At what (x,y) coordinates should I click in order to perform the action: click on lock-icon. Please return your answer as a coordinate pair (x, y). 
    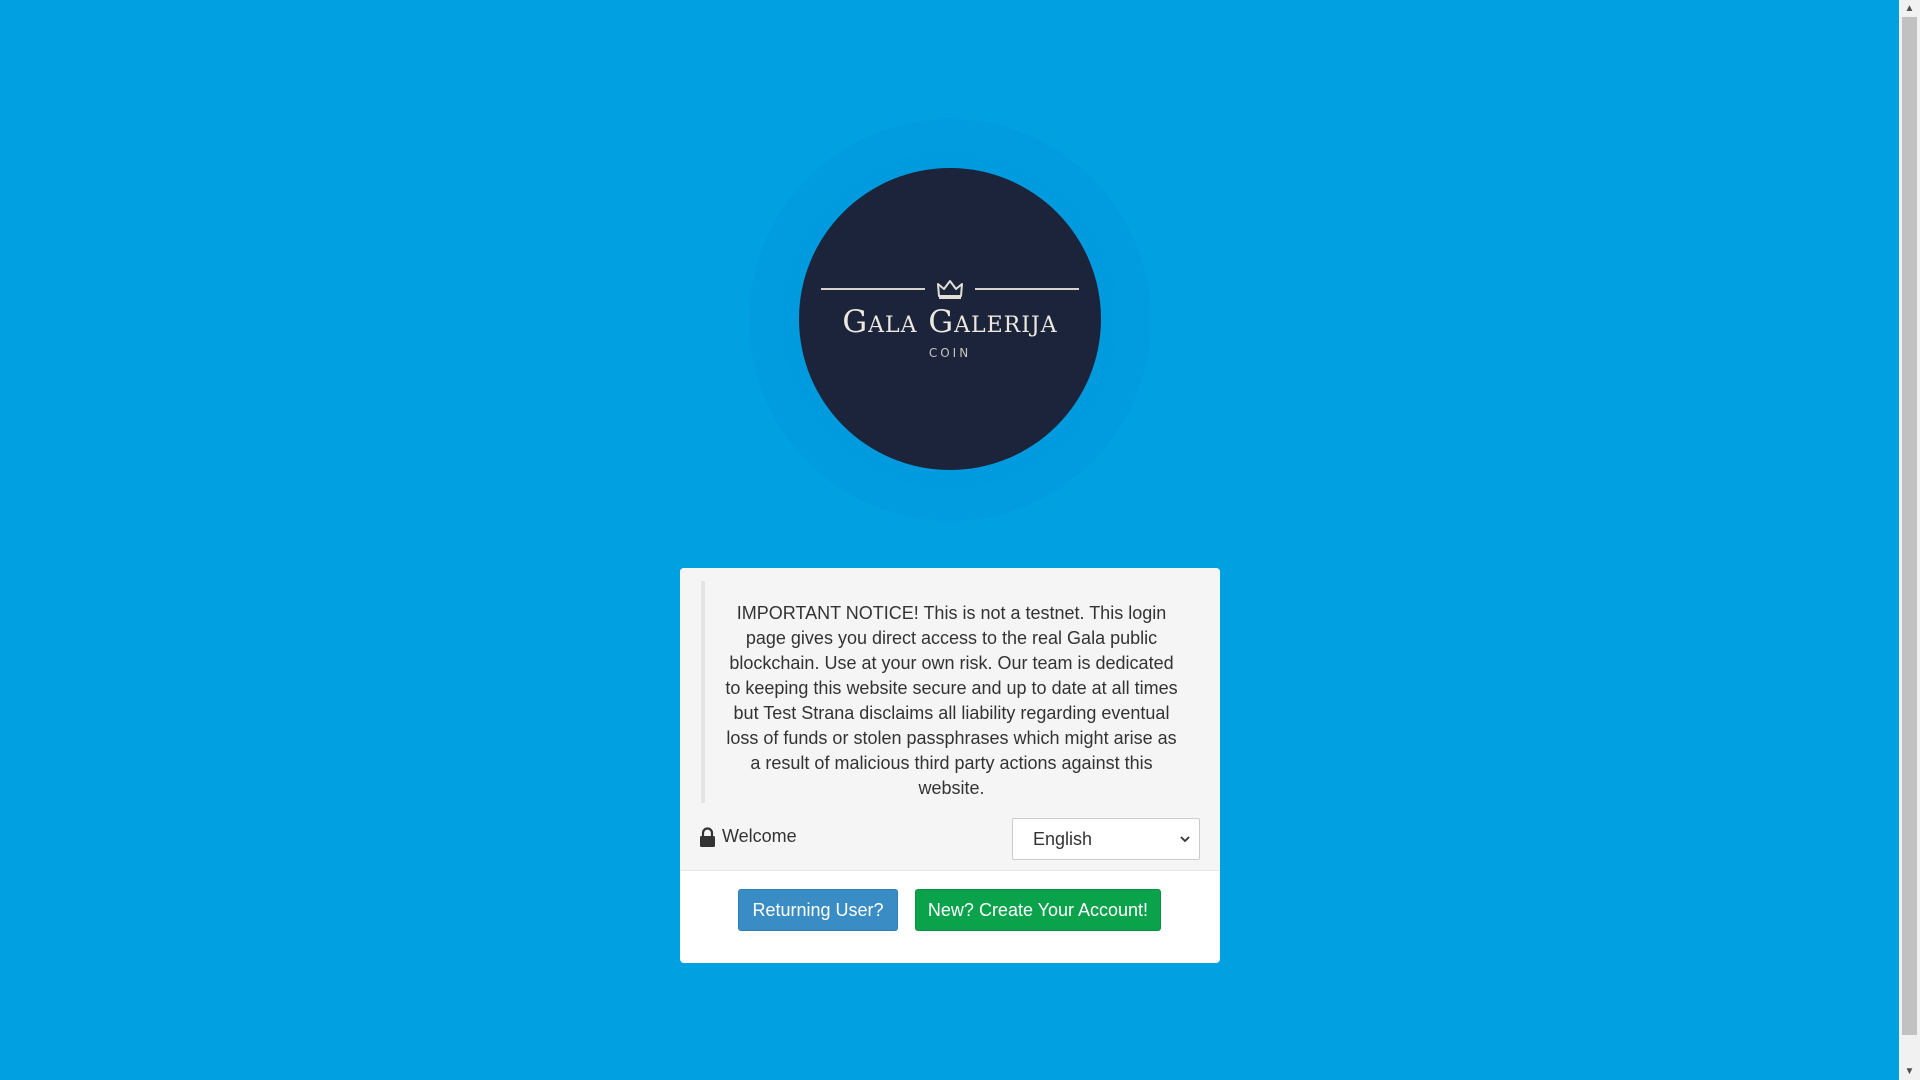
    Looking at the image, I should click on (707, 836).